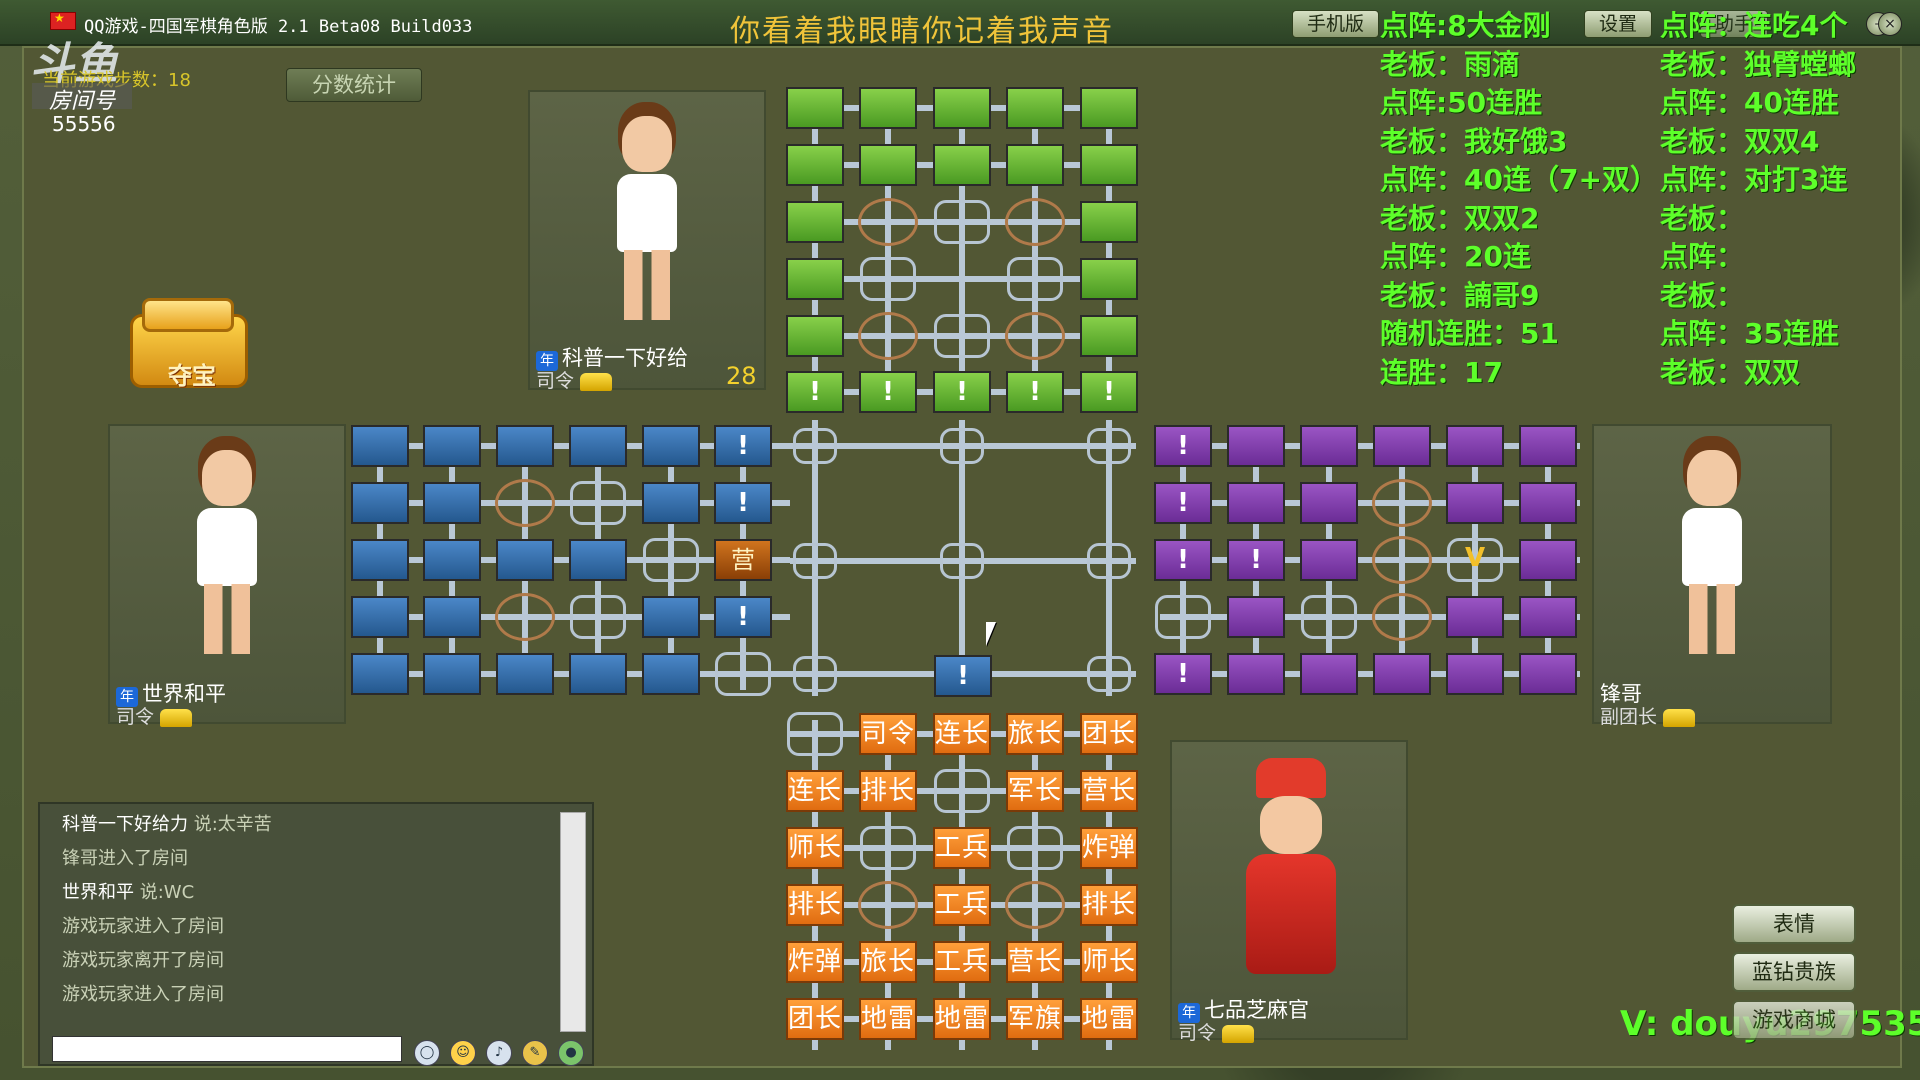 The width and height of the screenshot is (1920, 1080). I want to click on my-piece: 军长, so click(1035, 791).